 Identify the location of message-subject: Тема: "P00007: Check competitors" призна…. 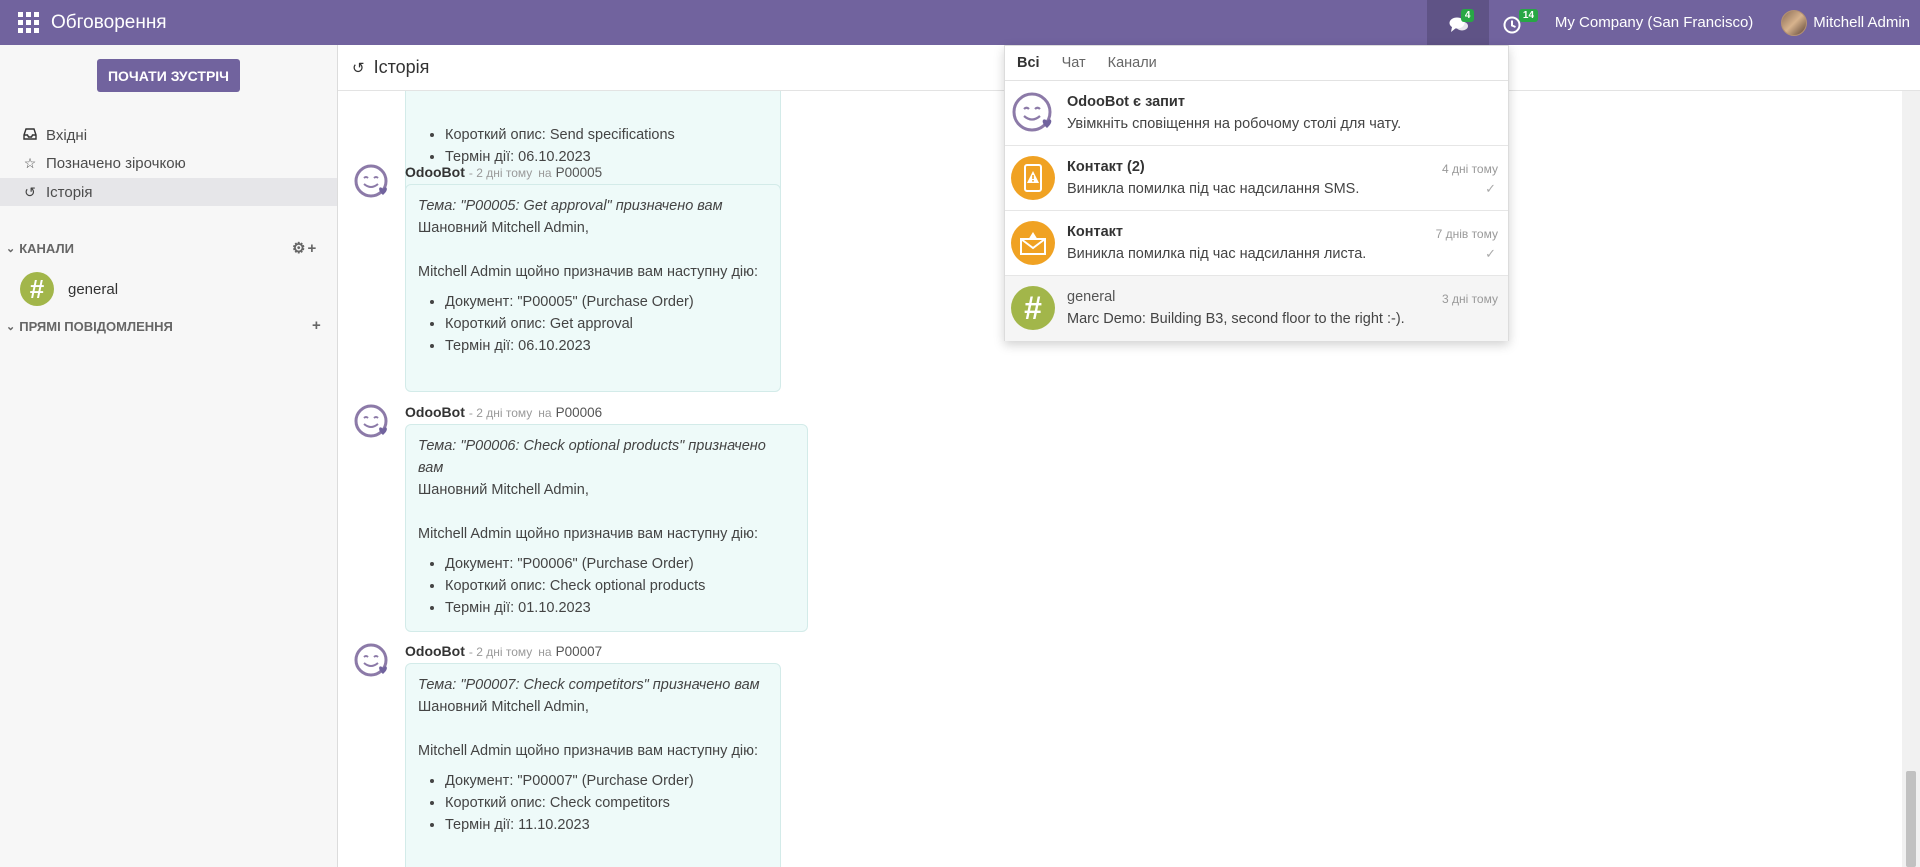
(589, 685).